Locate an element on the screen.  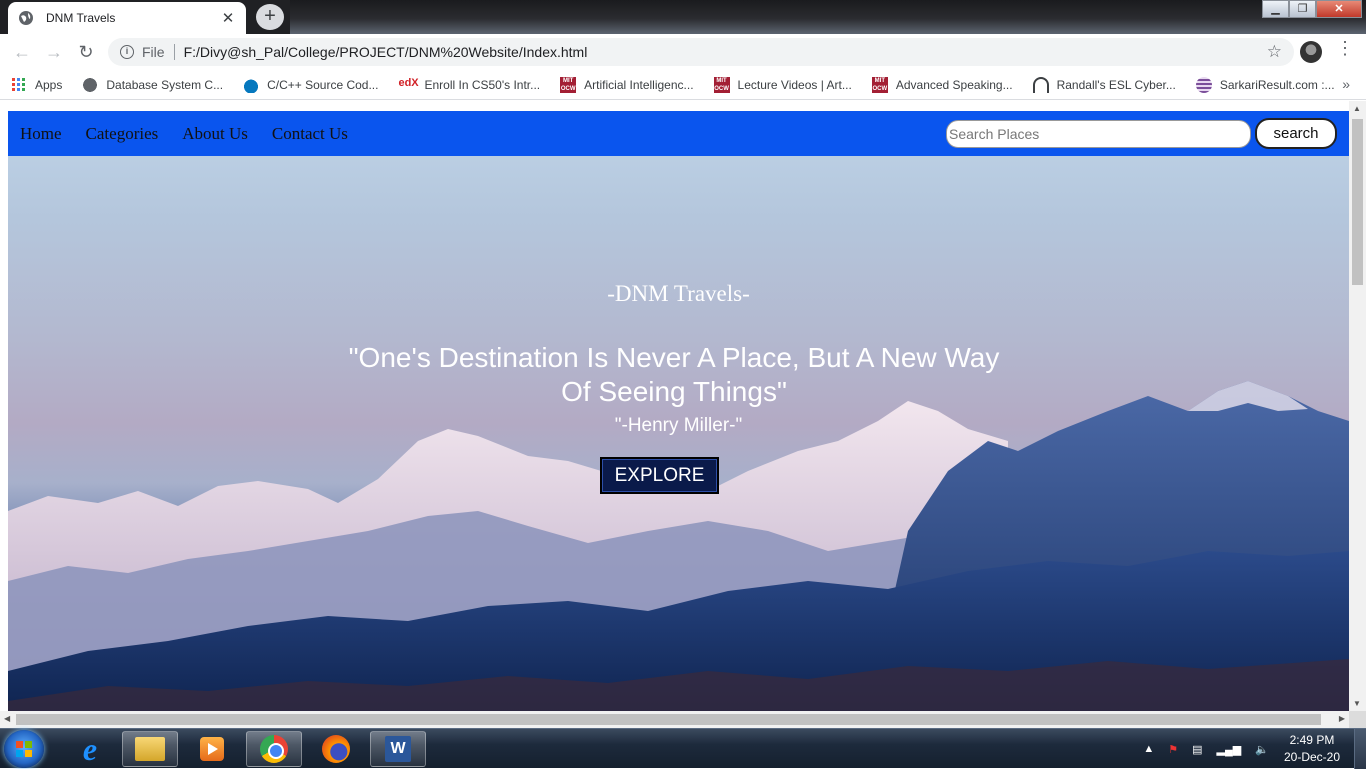
chrome-icon is located at coordinates (274, 749).